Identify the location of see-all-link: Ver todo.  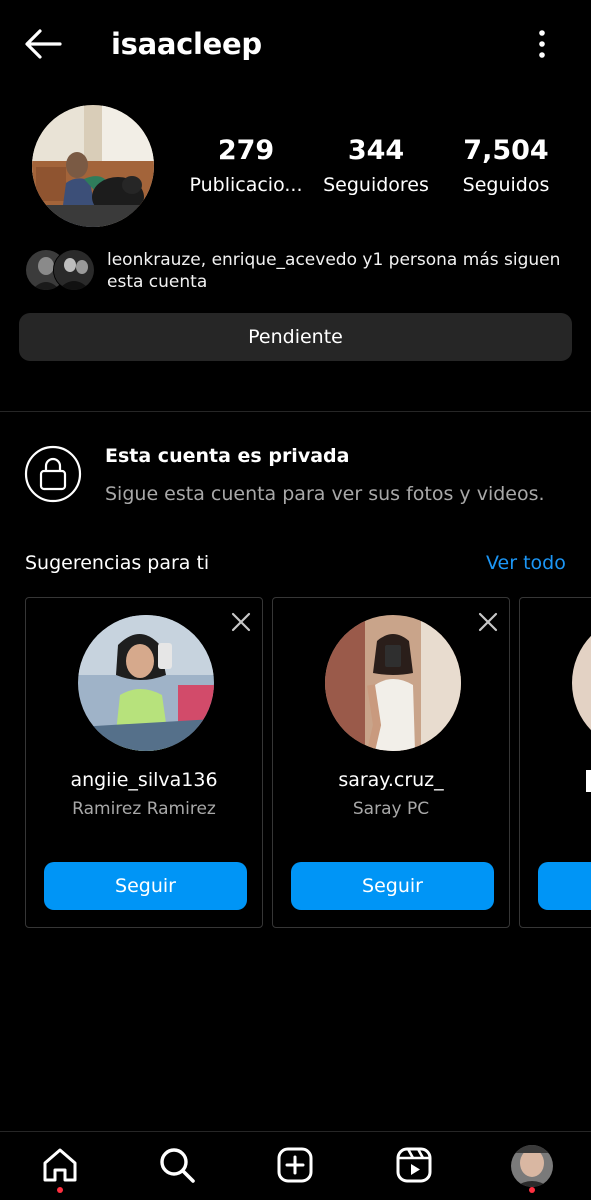
(526, 563).